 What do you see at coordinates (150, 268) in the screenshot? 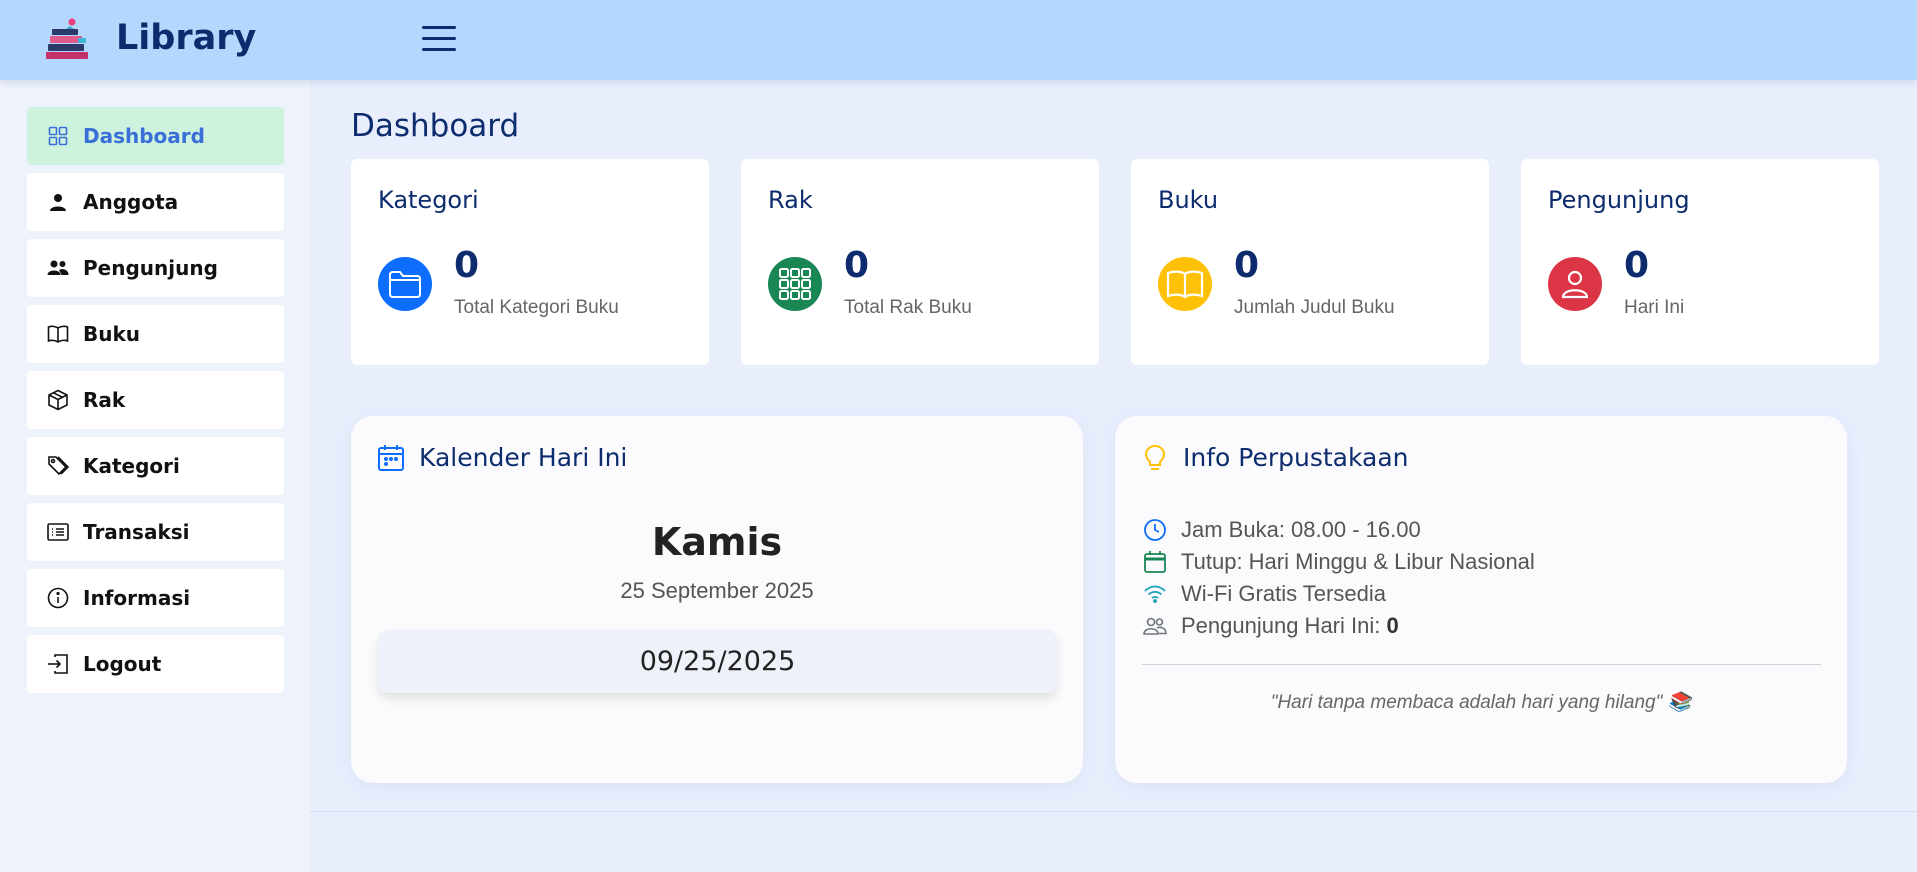
I see `sidebar-item-label: Pengunjung` at bounding box center [150, 268].